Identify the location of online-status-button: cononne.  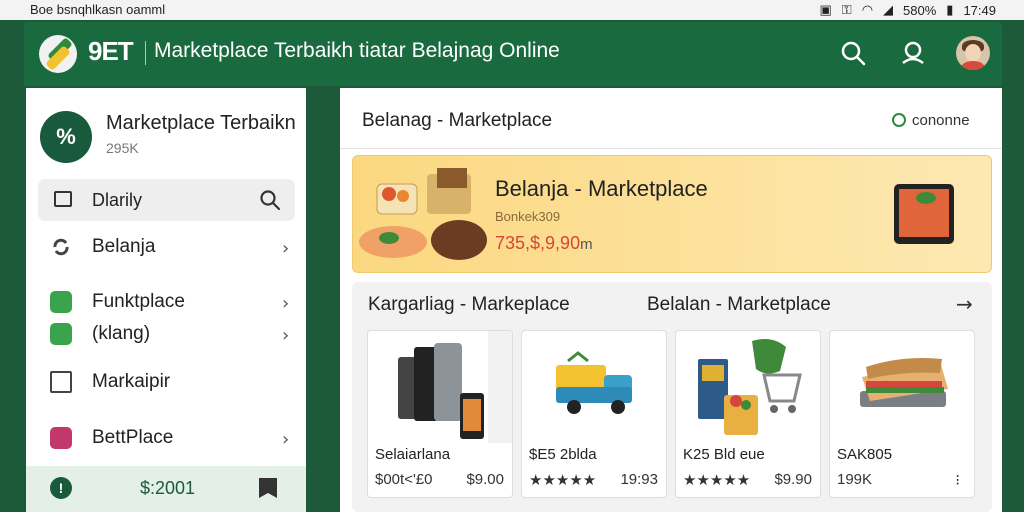
(931, 120).